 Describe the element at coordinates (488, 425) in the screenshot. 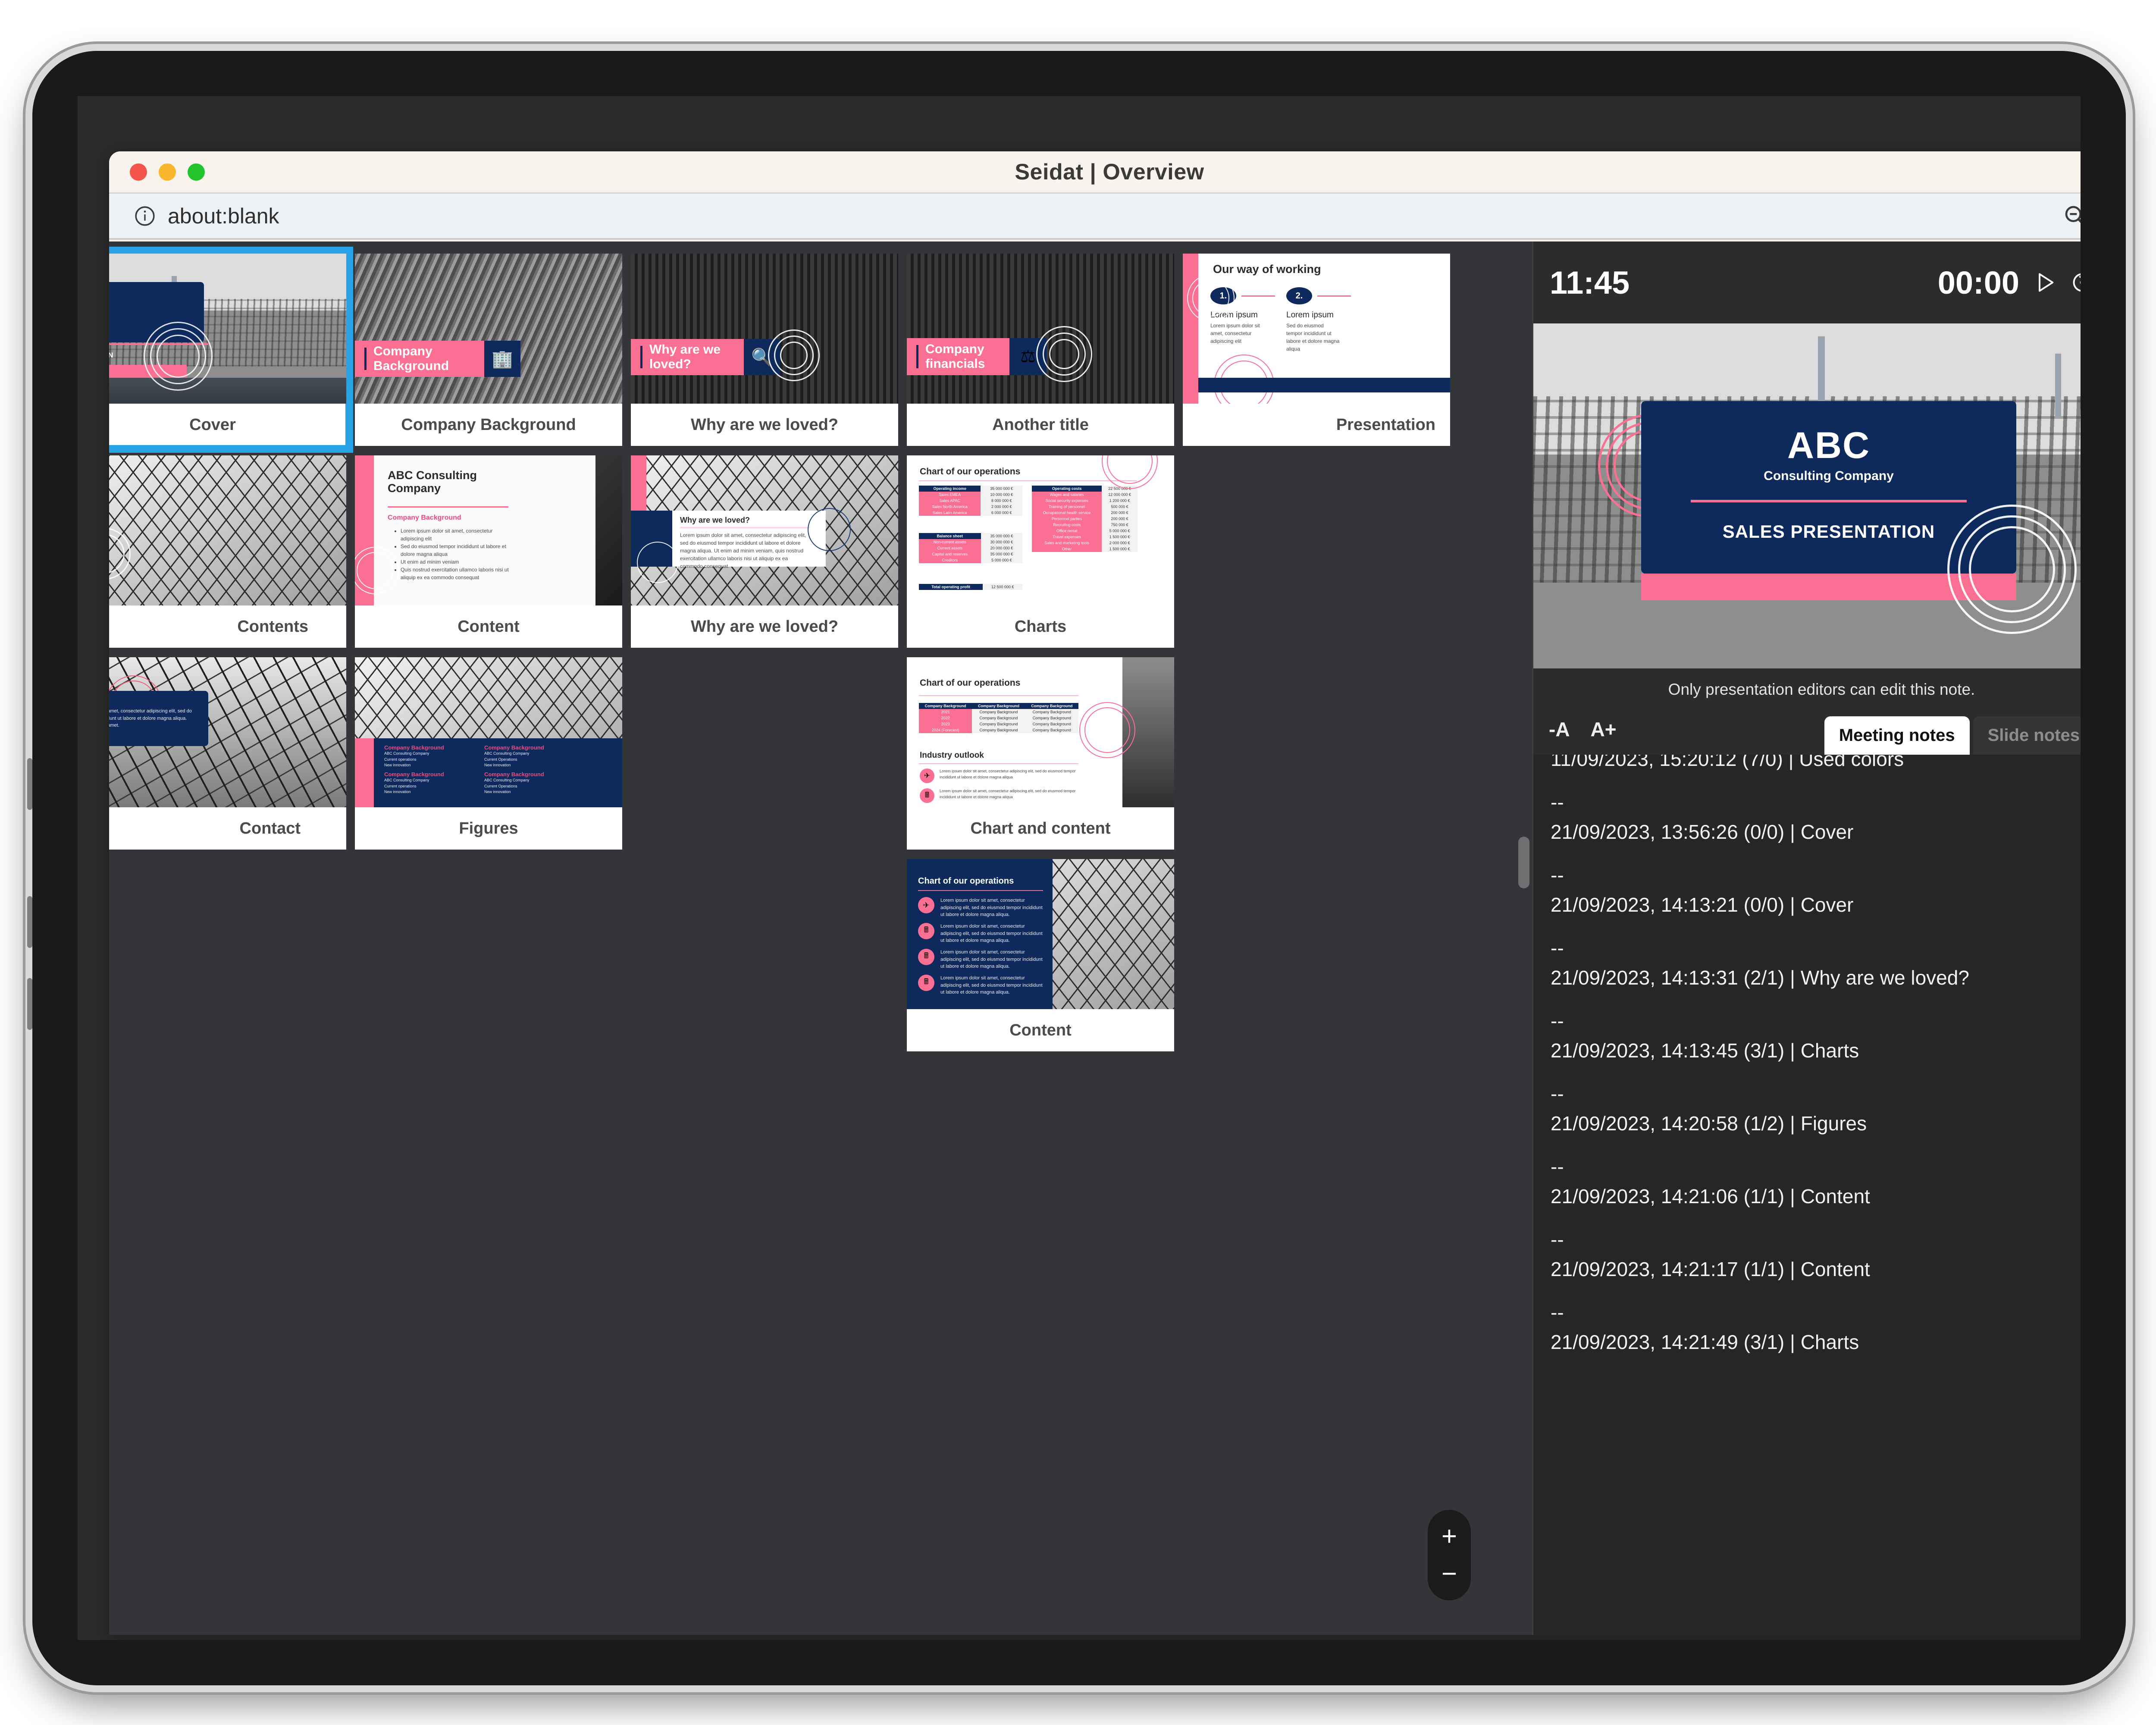

I see `slide-caption: Company Background` at that location.